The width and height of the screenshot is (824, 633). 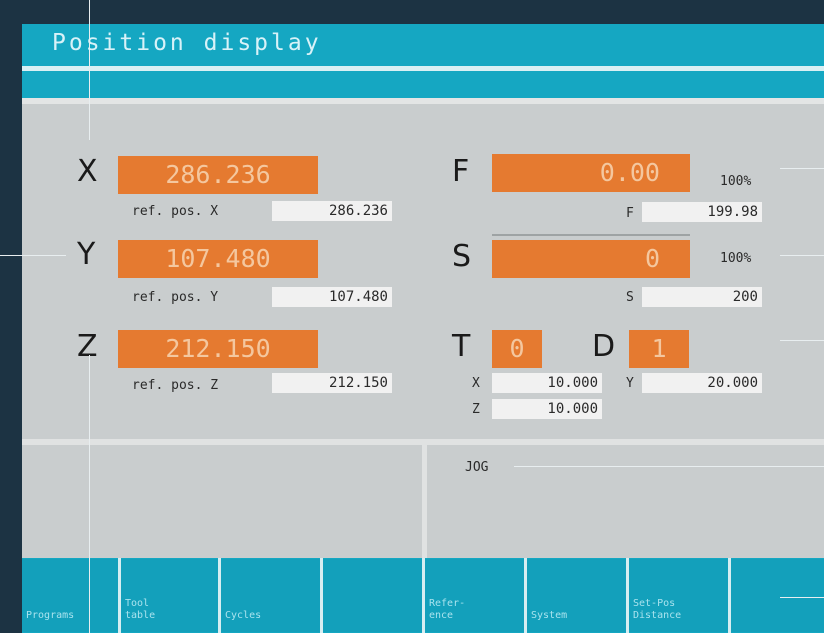 What do you see at coordinates (604, 346) in the screenshot?
I see `tool-d-letter: D` at bounding box center [604, 346].